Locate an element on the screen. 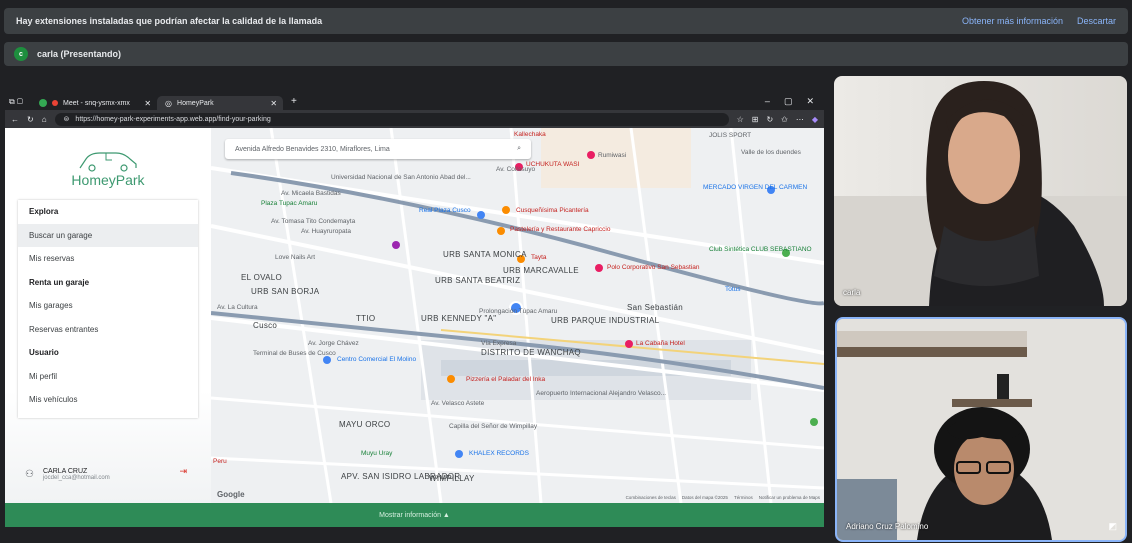  user-icon: ⚇ is located at coordinates (29, 474).